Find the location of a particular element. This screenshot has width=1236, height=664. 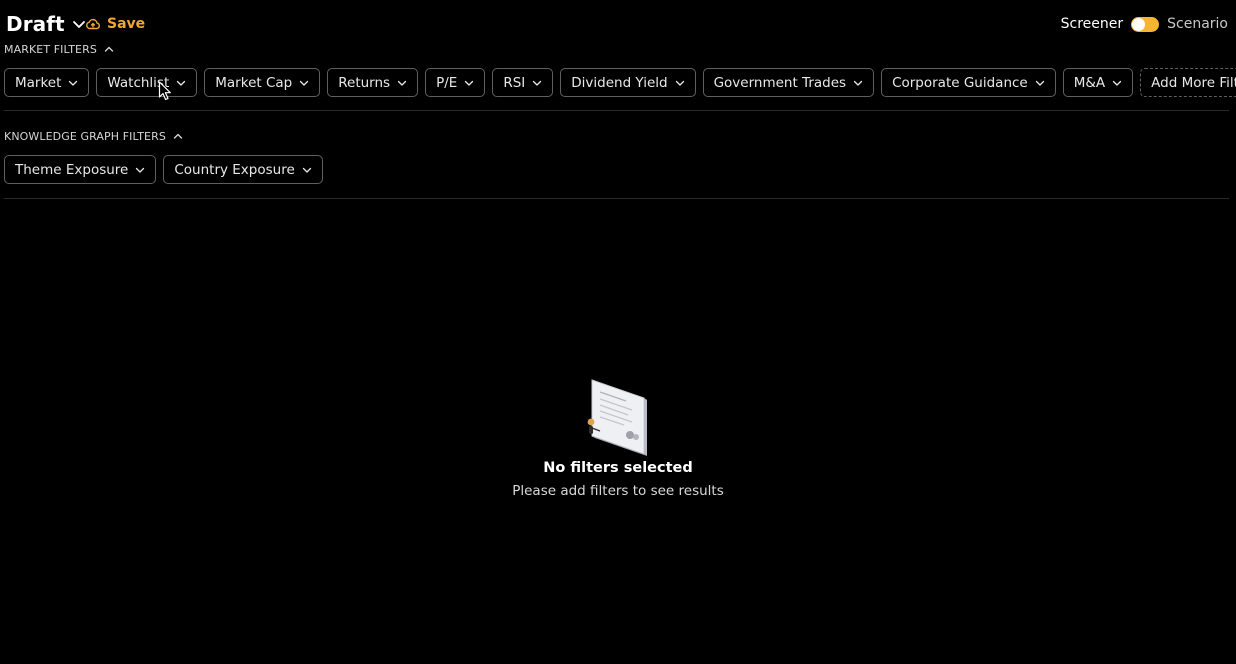

filter-chip-country-exposure: Country Exposure is located at coordinates (243, 169).